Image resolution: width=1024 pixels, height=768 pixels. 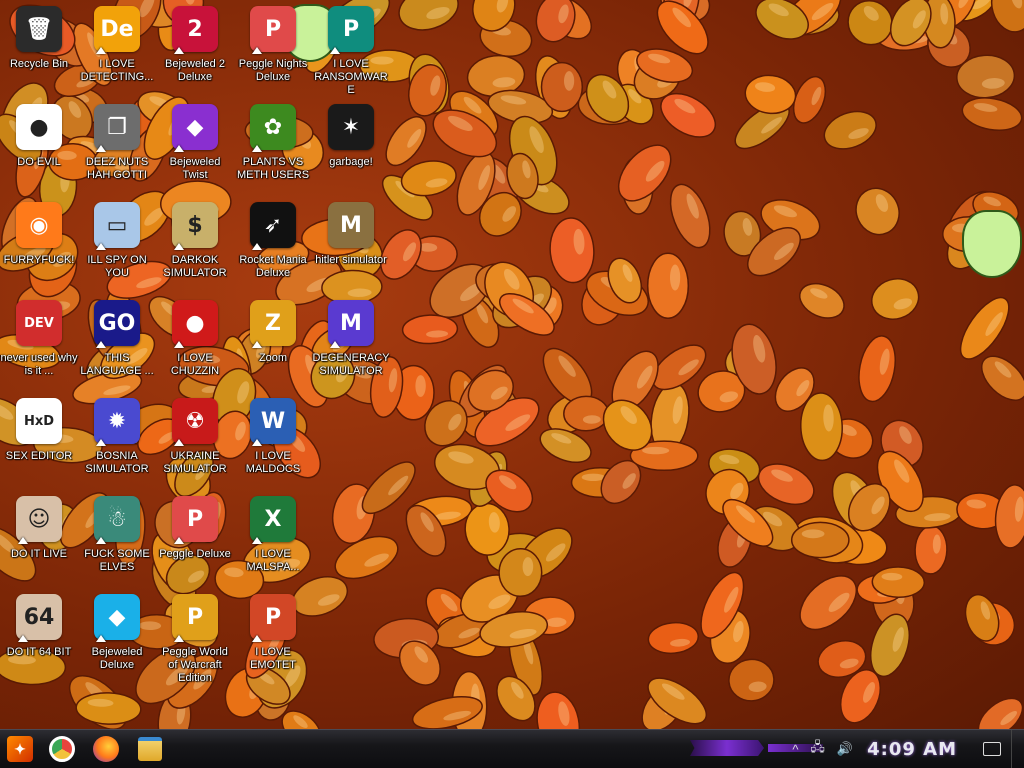 I want to click on desktop-icon: 🗑 Recycle Bin, so click(x=39, y=54).